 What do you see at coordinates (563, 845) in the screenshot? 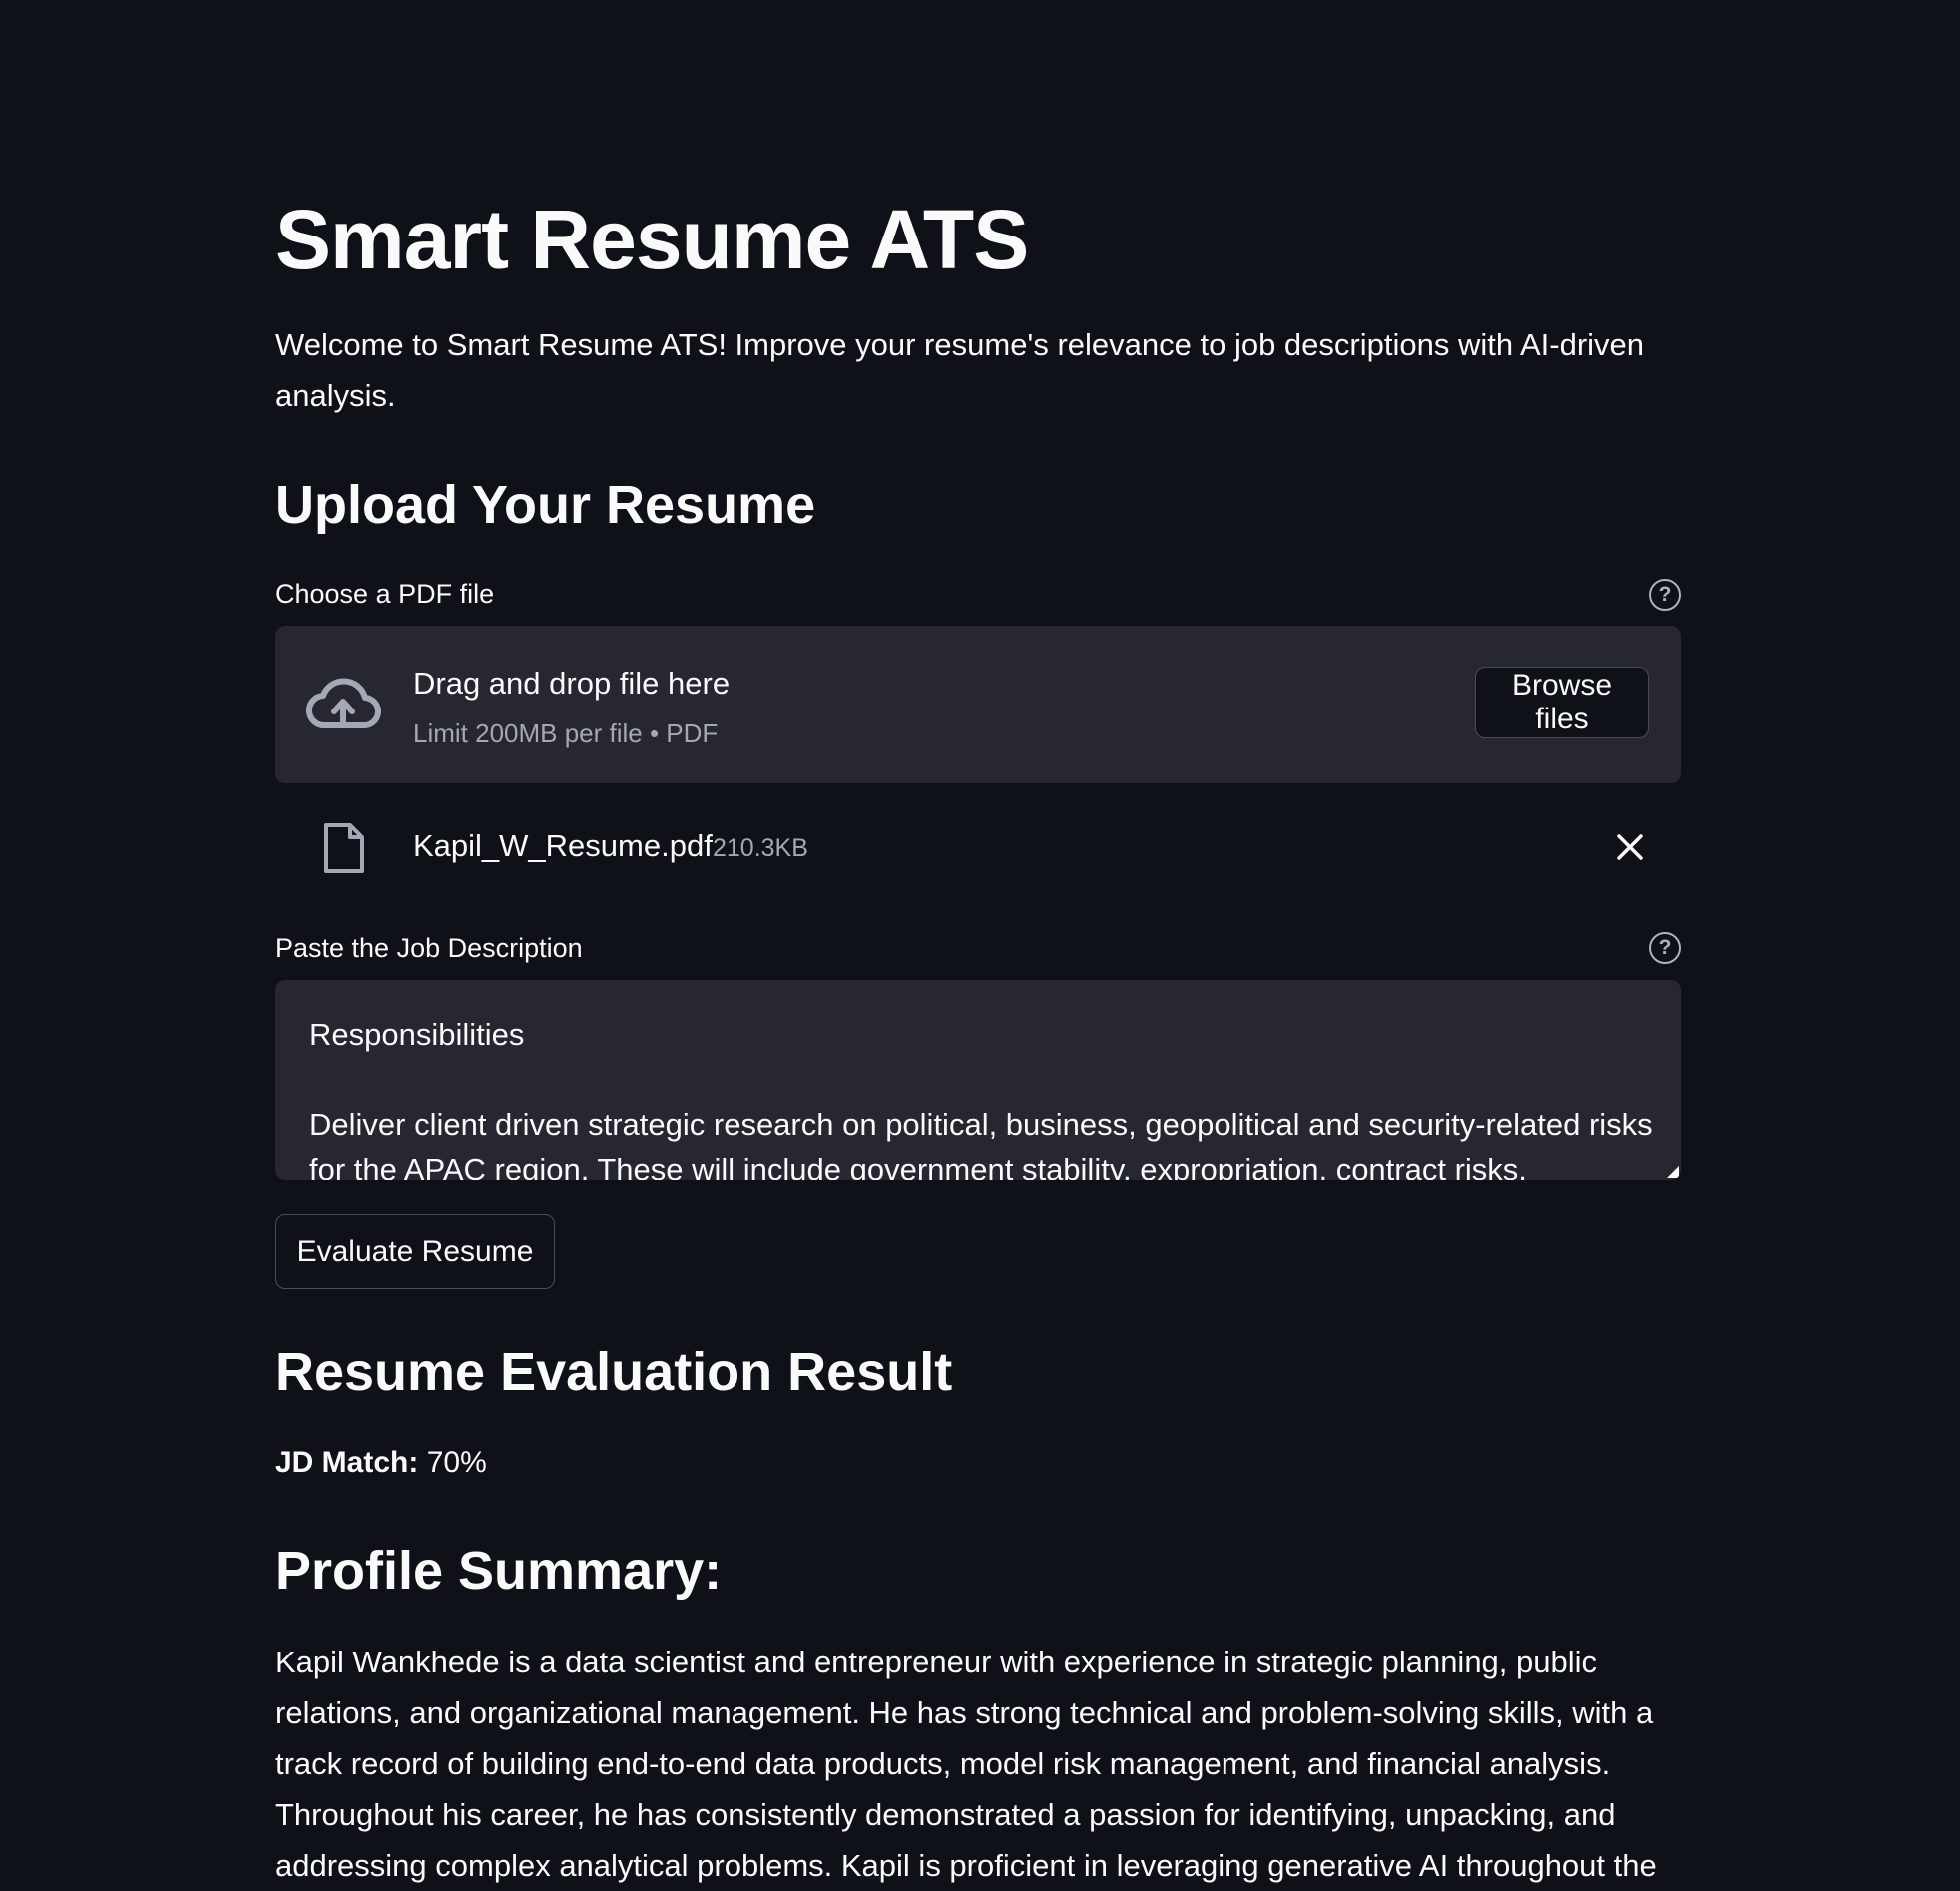
I see `file-name: Kapil_W_Resume.pdf` at bounding box center [563, 845].